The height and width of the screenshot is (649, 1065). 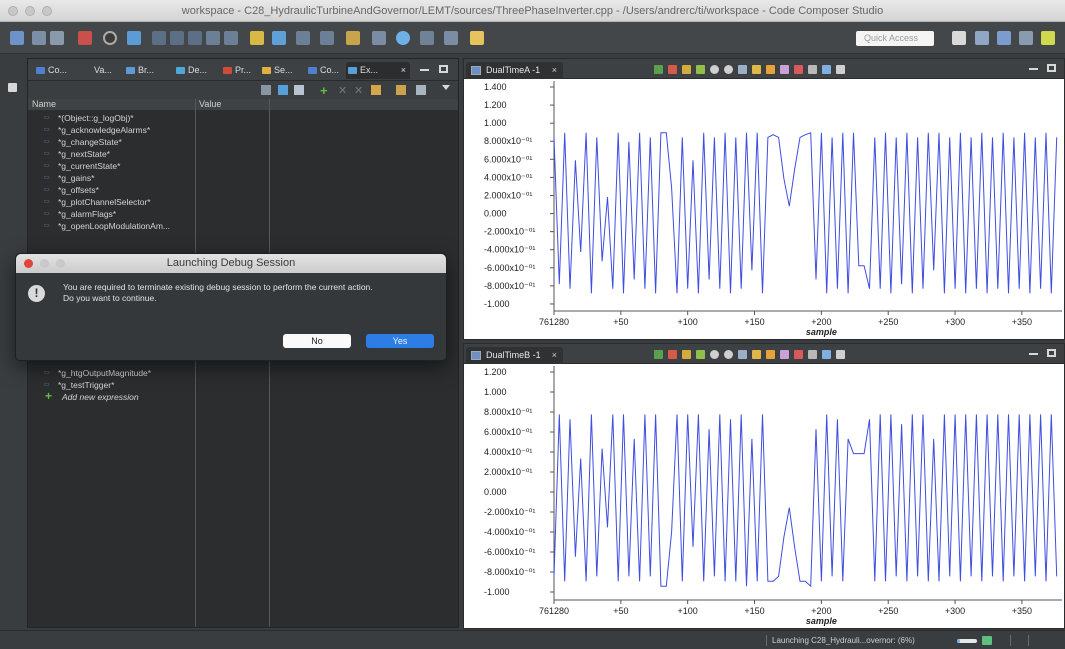 What do you see at coordinates (895, 38) in the screenshot?
I see `quick-access-input: Quick Access` at bounding box center [895, 38].